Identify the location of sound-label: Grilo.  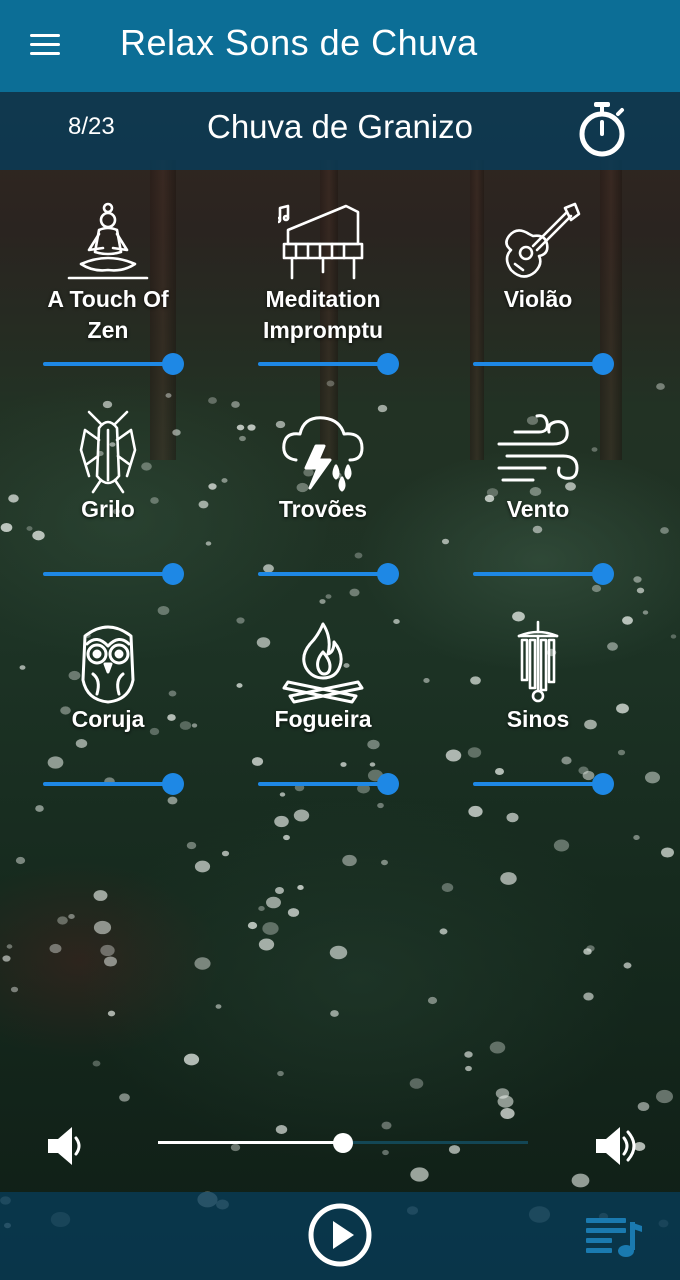
(108, 509).